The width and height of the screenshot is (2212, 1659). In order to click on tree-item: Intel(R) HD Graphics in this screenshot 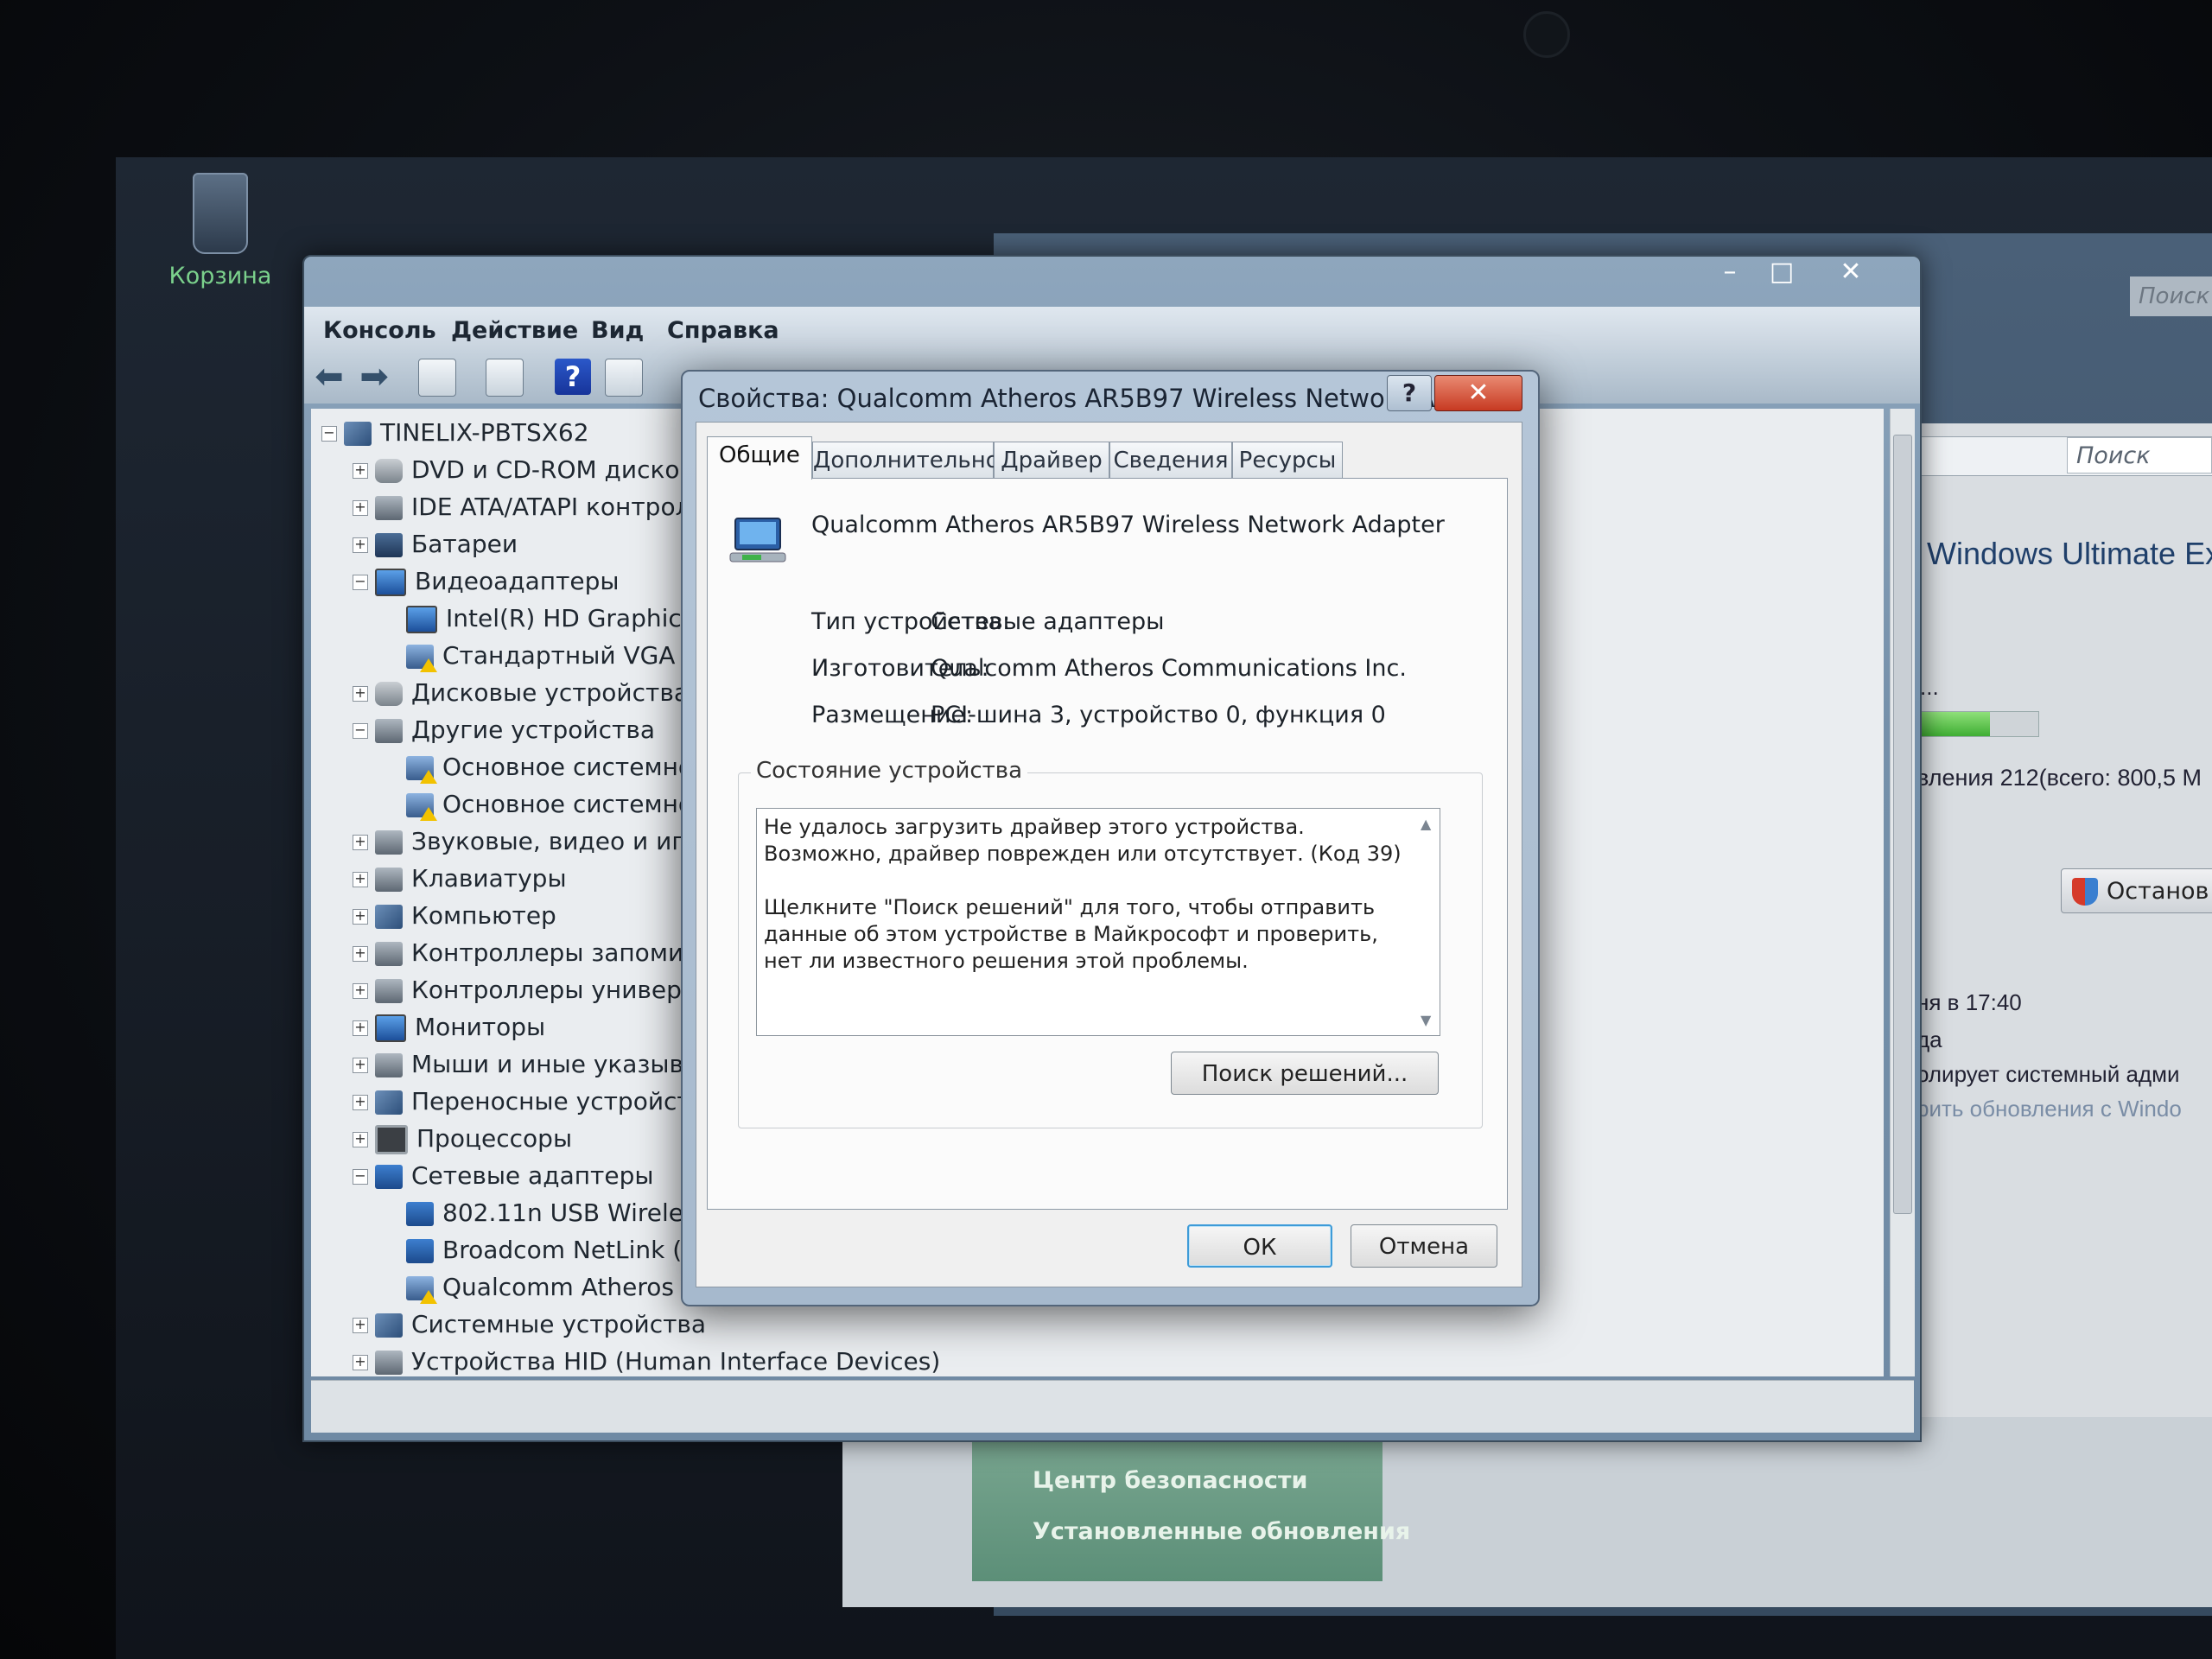, I will do `click(539, 618)`.